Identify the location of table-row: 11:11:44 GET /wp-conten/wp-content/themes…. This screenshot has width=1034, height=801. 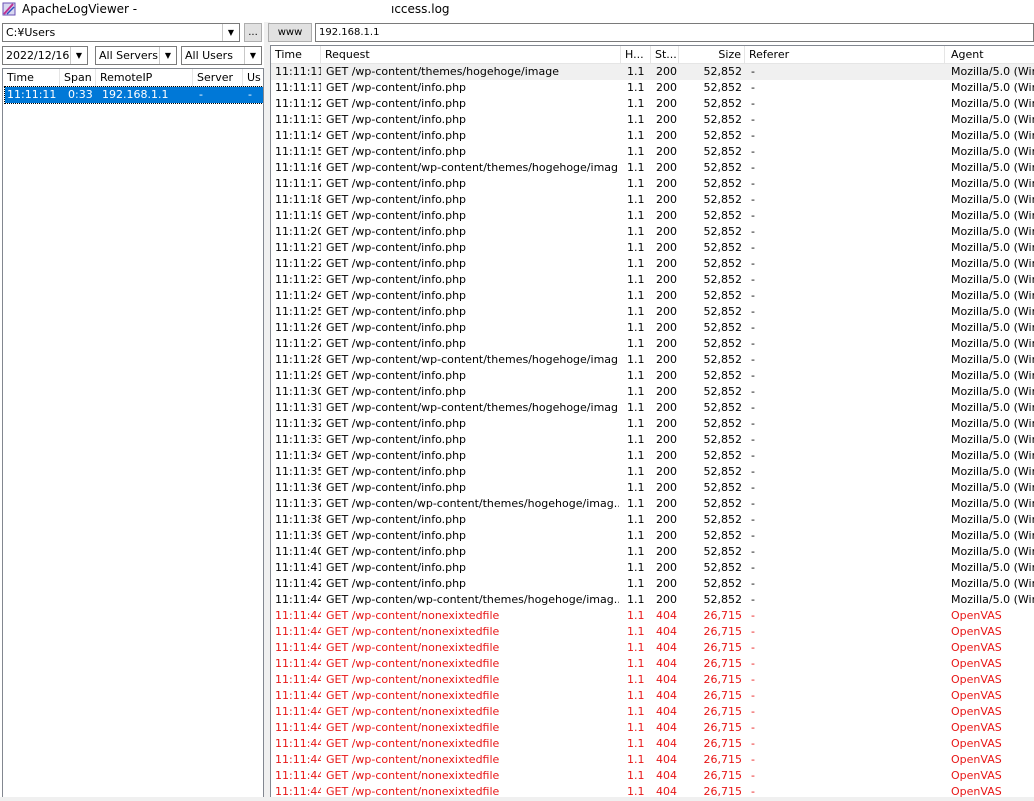
(652, 600).